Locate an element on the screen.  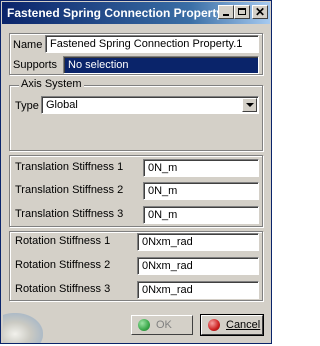
cancel-button: Cancel is located at coordinates (232, 325).